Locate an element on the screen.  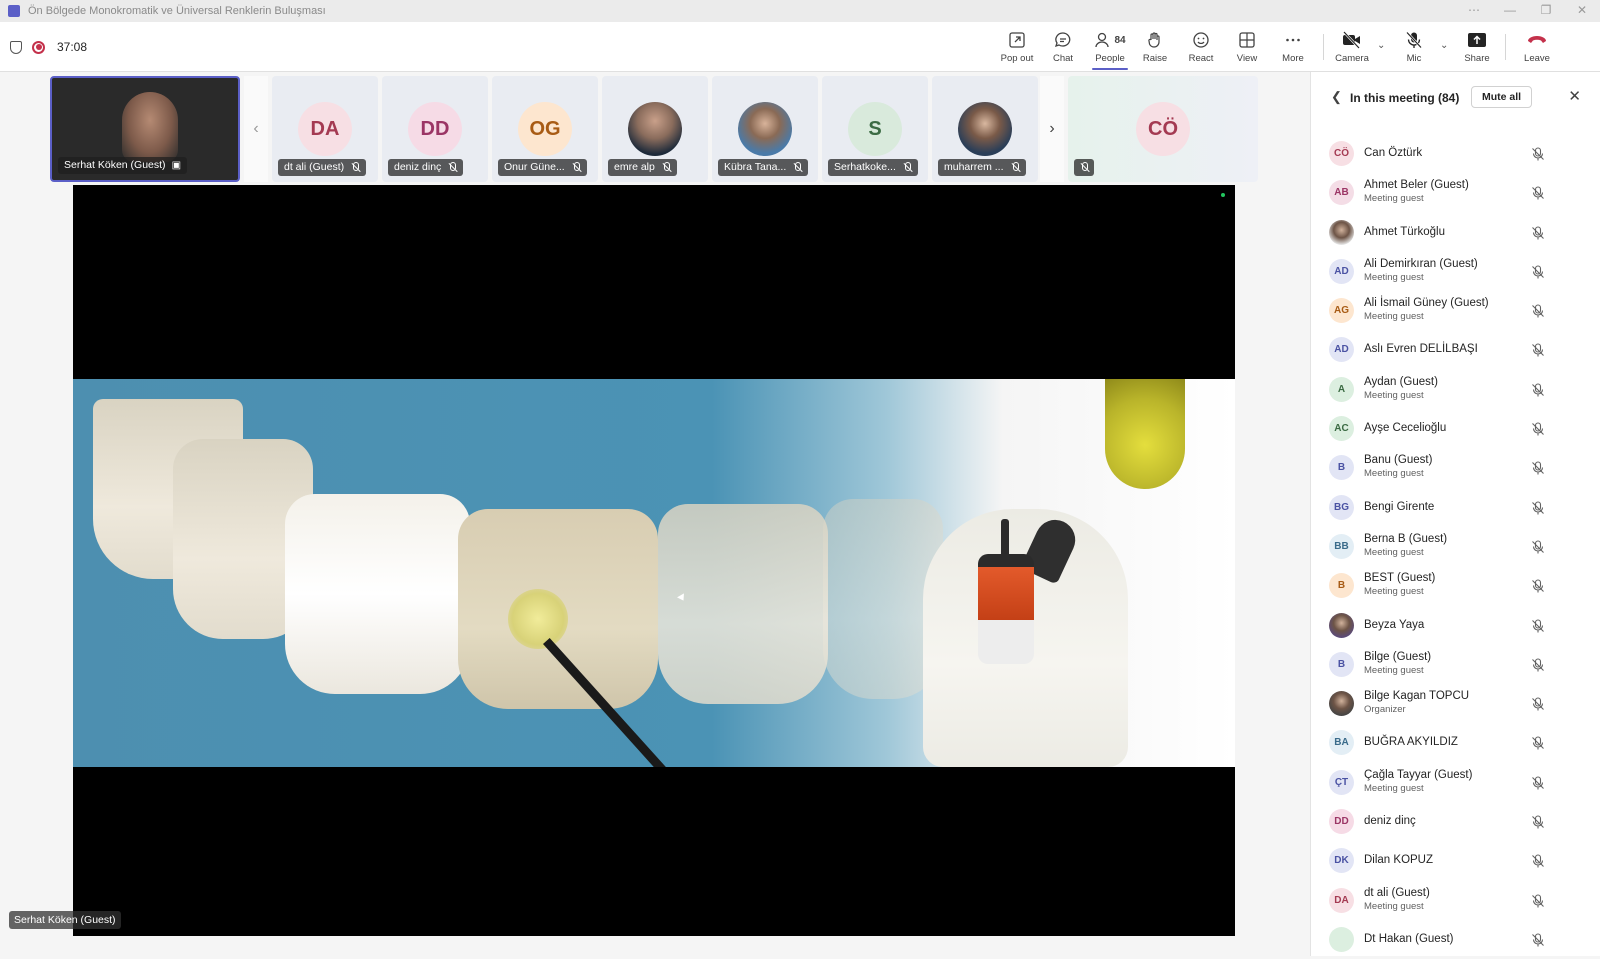
participant-row: B Bilge (Guest) Meeting guest is located at coordinates (1455, 664).